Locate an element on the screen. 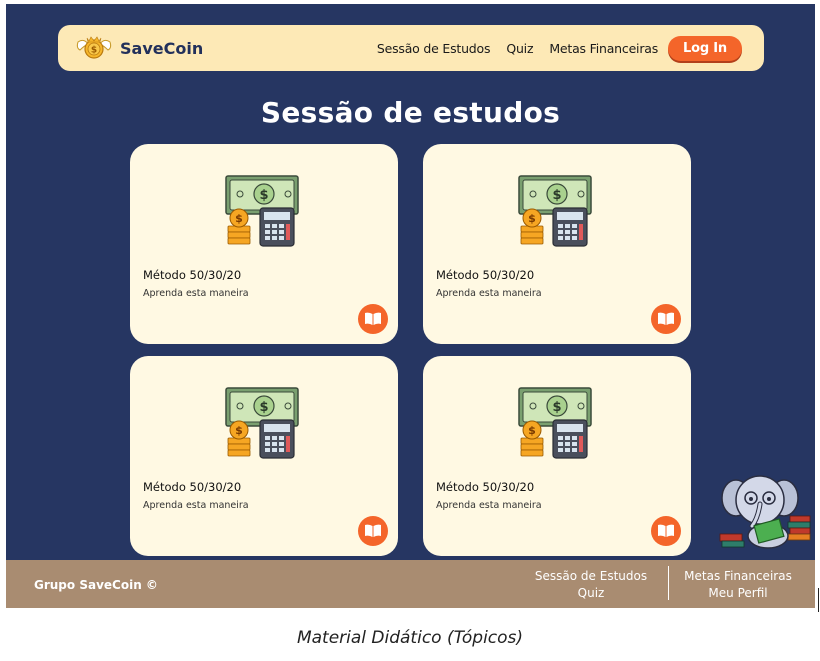 The width and height of the screenshot is (820, 661). winged-coin-logo-icon: $ is located at coordinates (94, 47).